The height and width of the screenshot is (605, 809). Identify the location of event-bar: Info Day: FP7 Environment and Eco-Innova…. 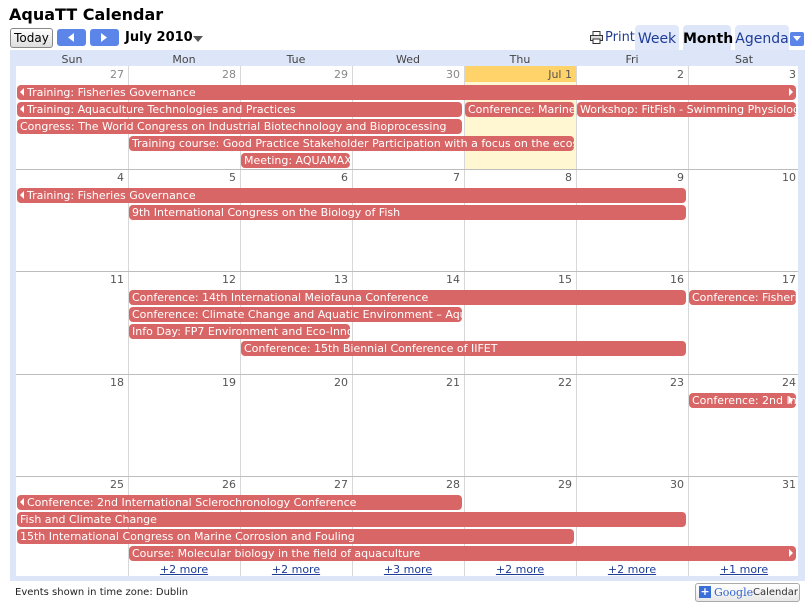
(239, 331).